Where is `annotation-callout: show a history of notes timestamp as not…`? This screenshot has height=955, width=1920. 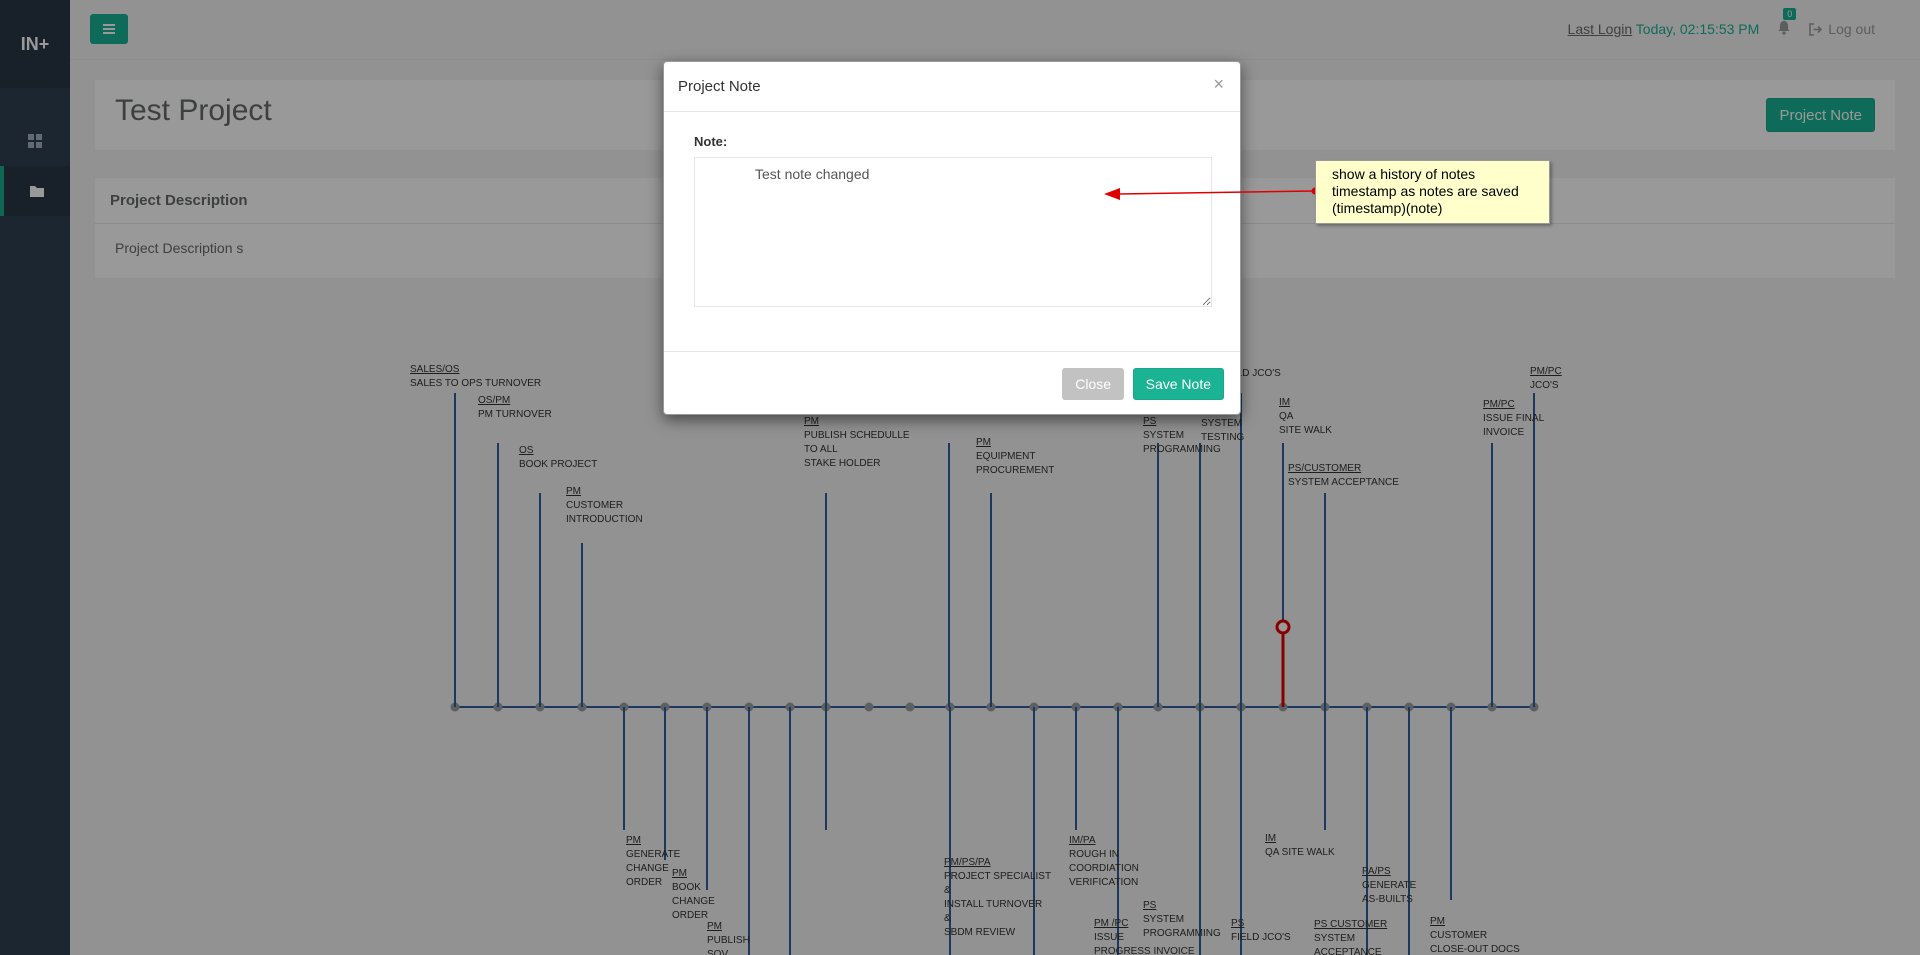 annotation-callout: show a history of notes timestamp as not… is located at coordinates (1432, 192).